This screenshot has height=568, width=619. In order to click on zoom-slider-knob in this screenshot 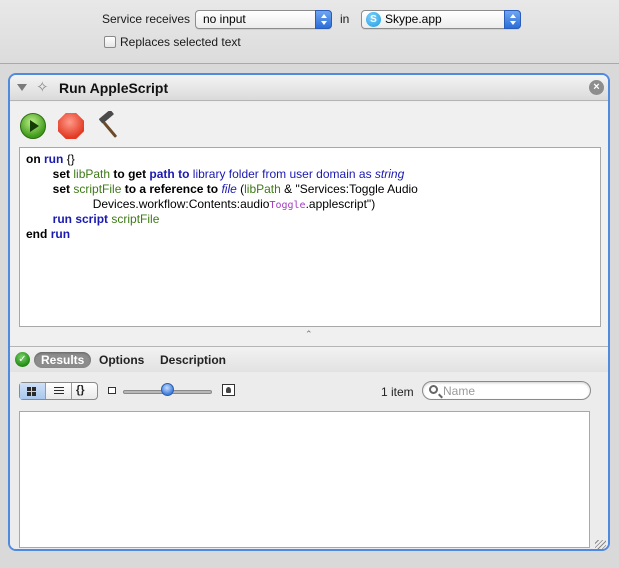, I will do `click(167, 389)`.